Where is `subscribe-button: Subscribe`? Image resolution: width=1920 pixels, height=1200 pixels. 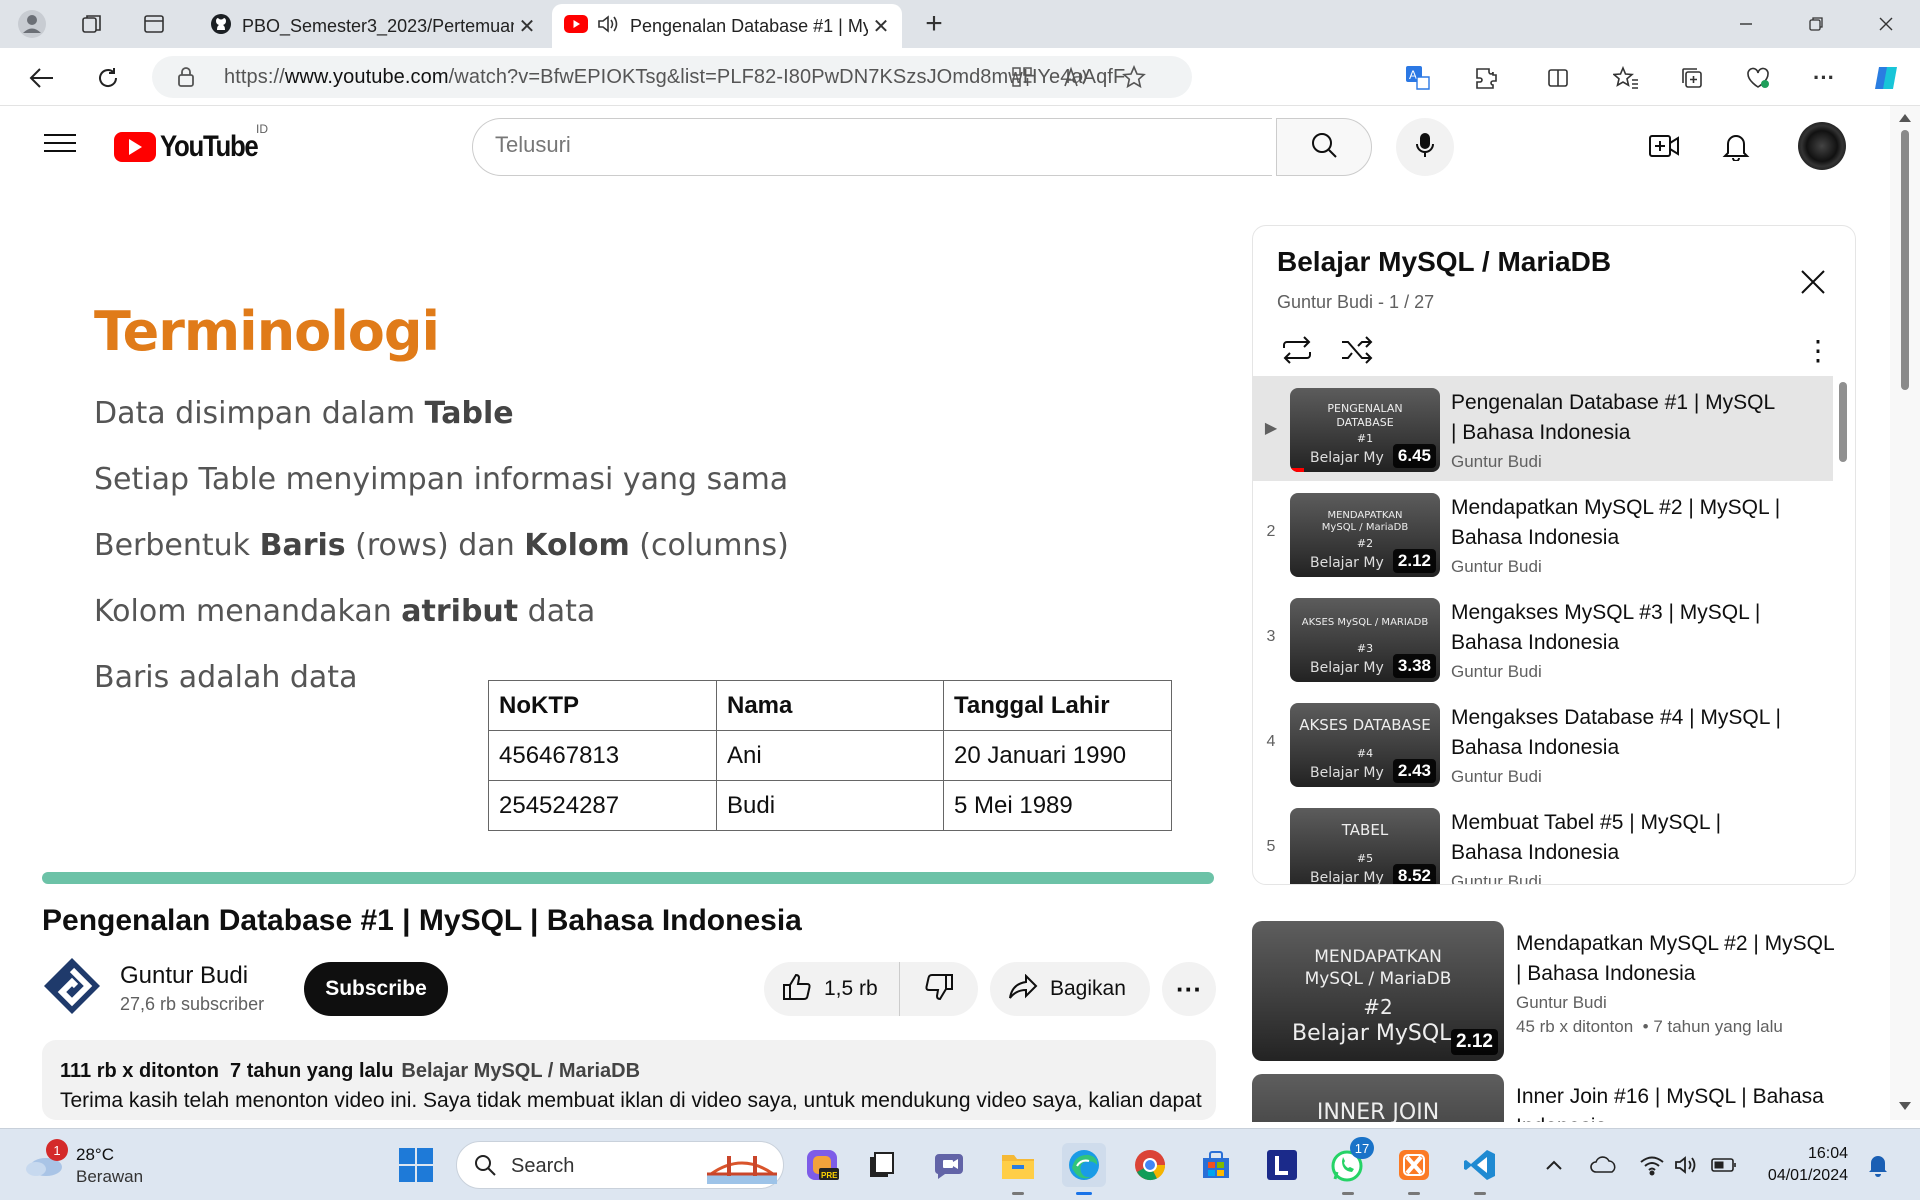 subscribe-button: Subscribe is located at coordinates (376, 989).